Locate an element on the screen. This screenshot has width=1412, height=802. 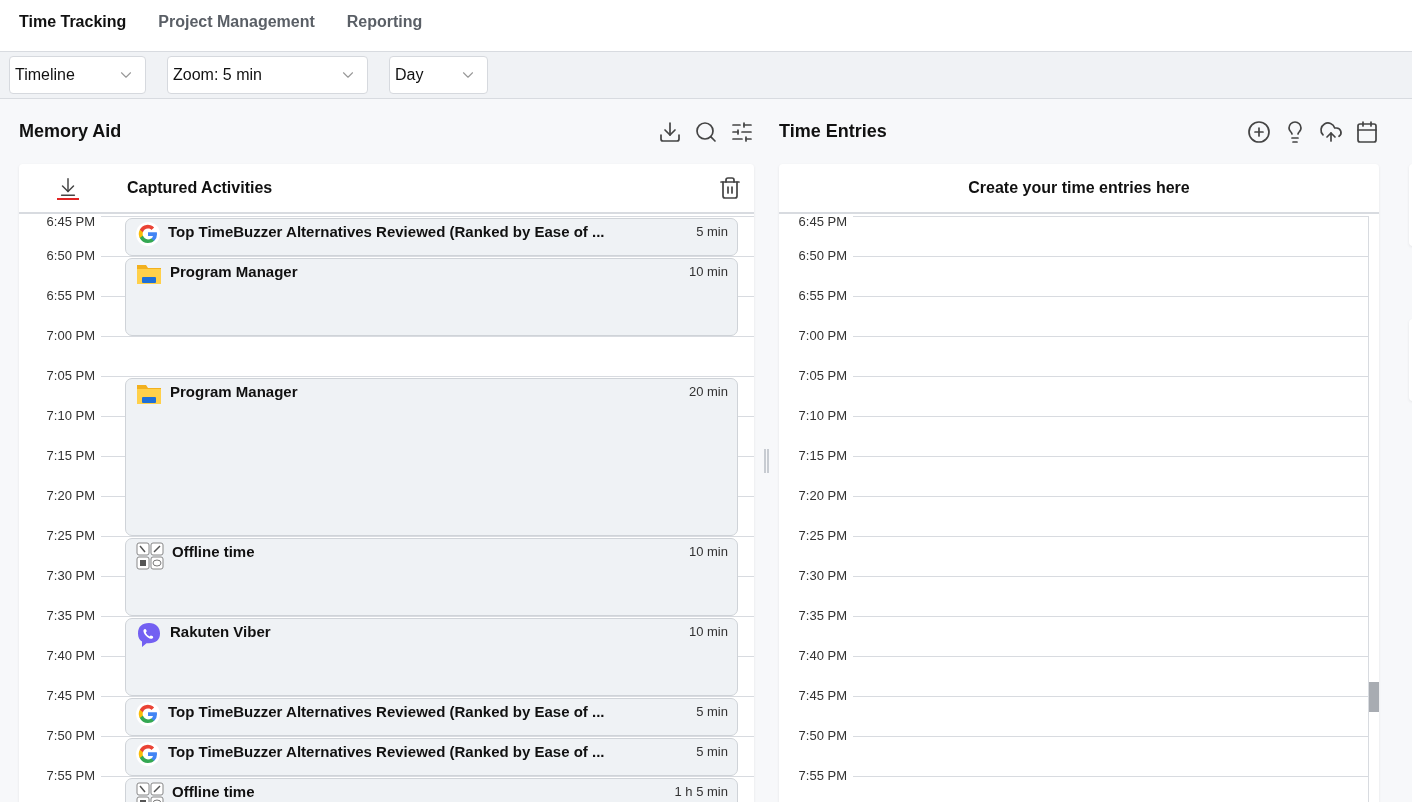
scrollbar is located at coordinates (1373, 509).